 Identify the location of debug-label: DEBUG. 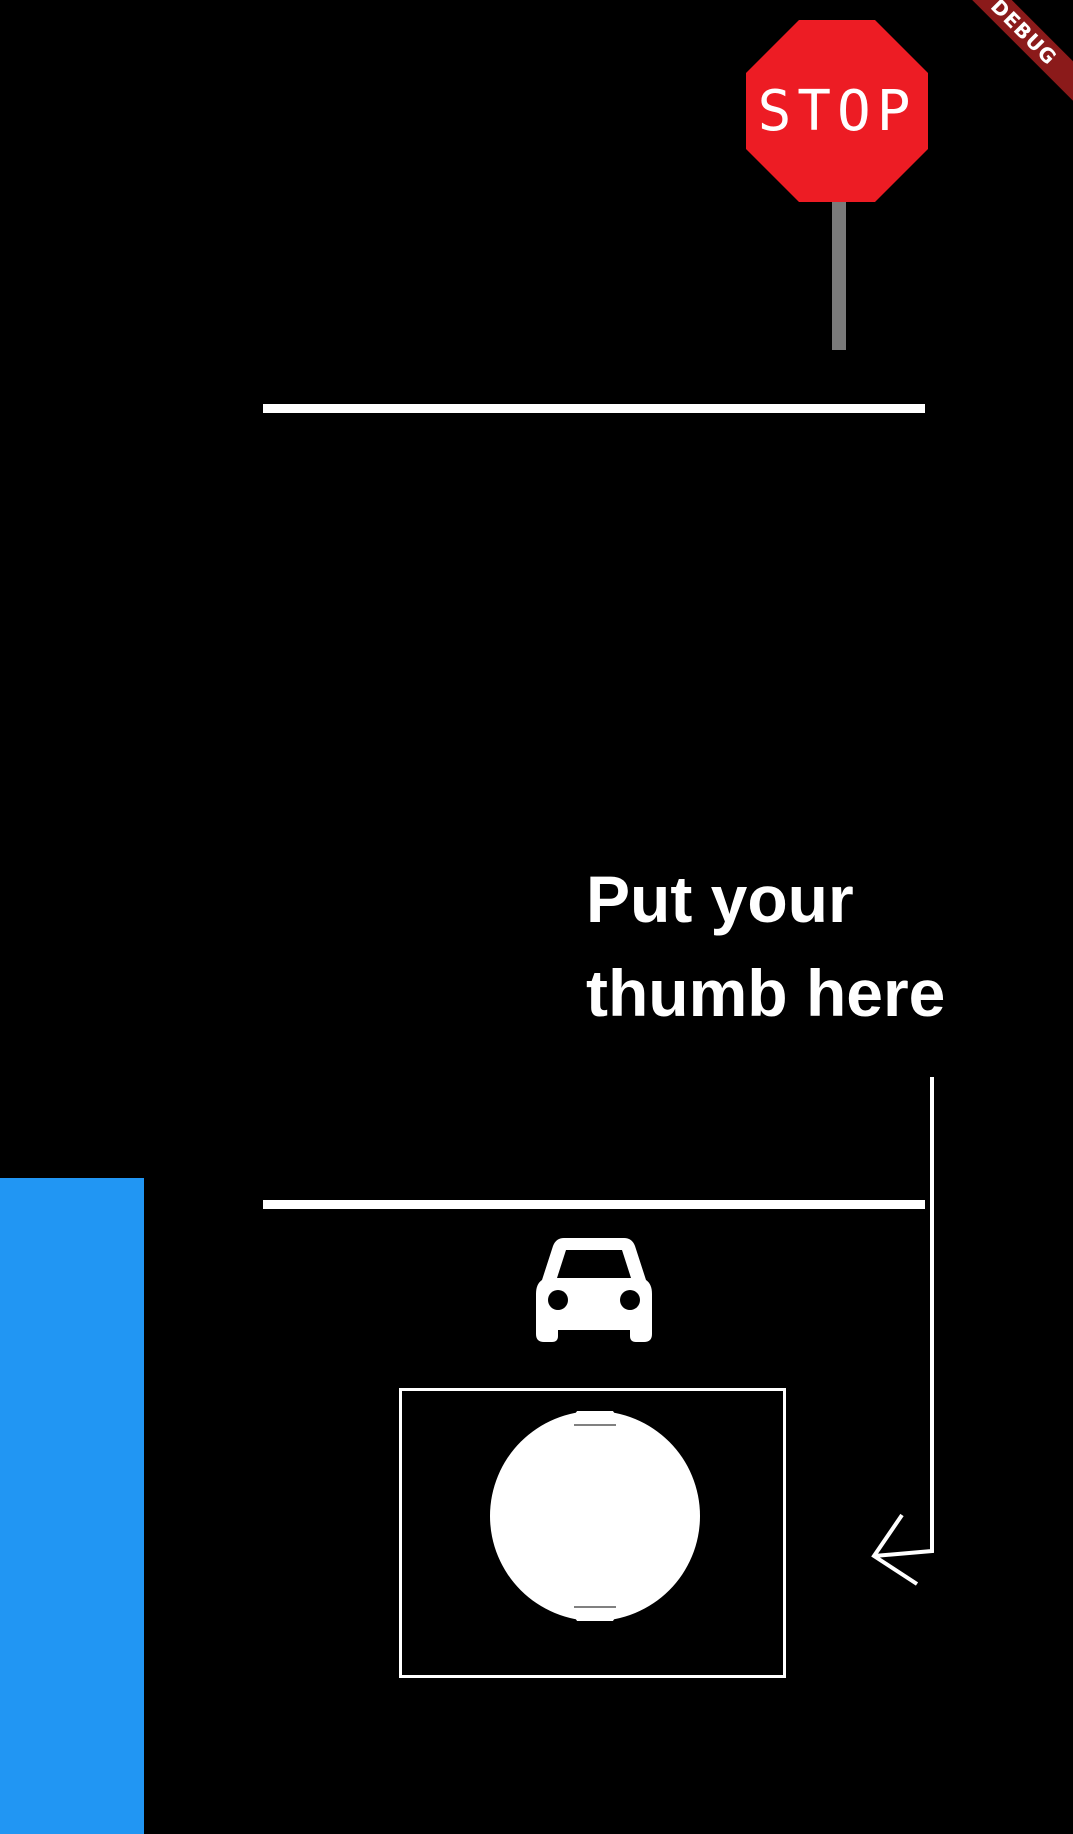
(1013, 55).